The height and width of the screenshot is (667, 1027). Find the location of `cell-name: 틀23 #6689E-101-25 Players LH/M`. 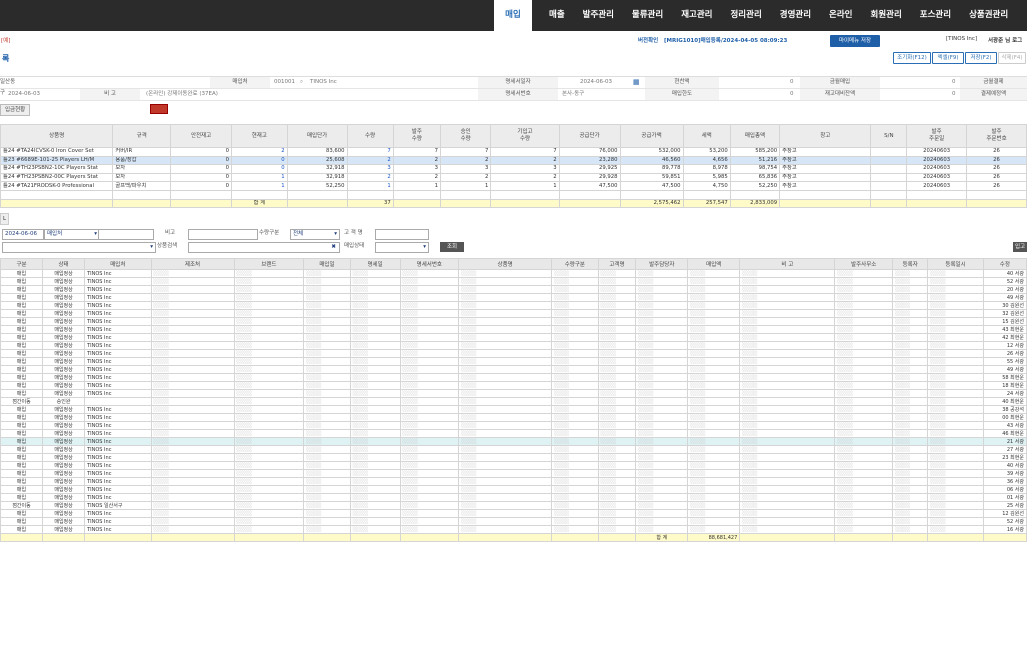

cell-name: 틀23 #6689E-101-25 Players LH/M is located at coordinates (57, 160).